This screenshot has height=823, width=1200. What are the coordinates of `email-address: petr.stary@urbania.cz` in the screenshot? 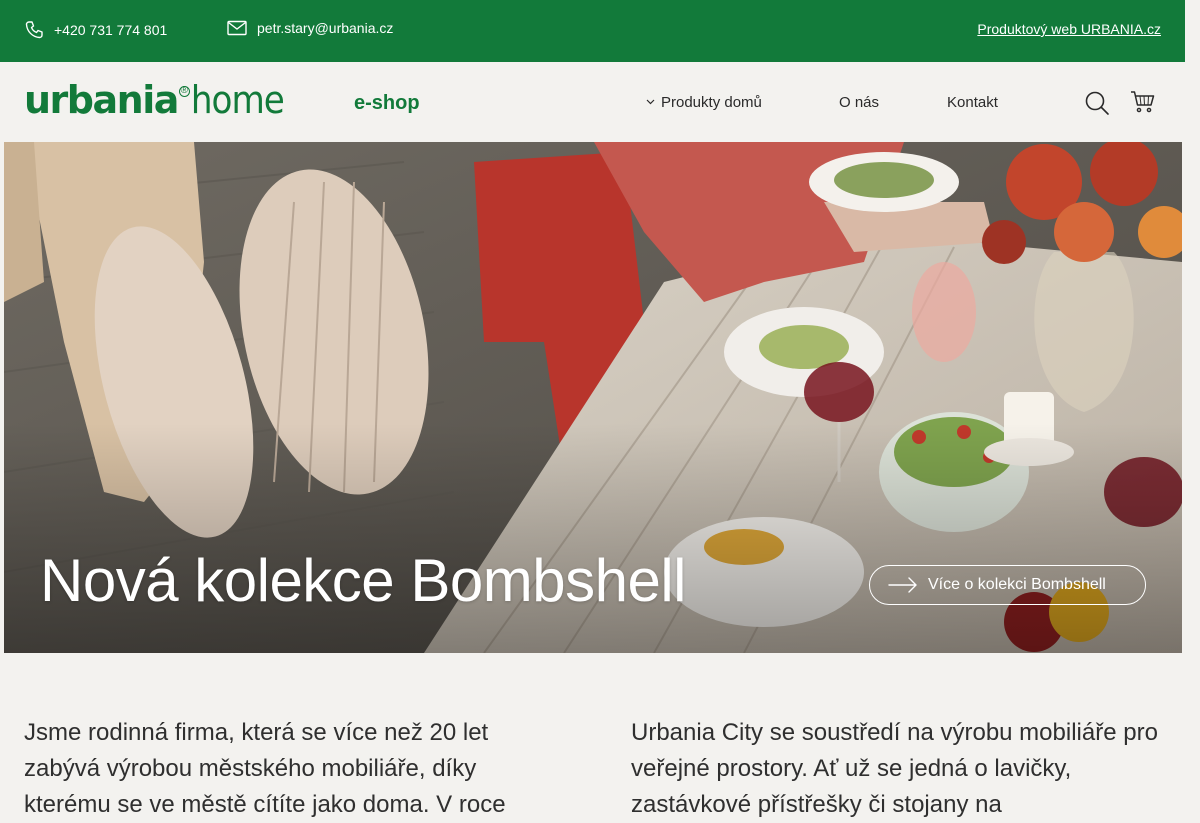 It's located at (325, 28).